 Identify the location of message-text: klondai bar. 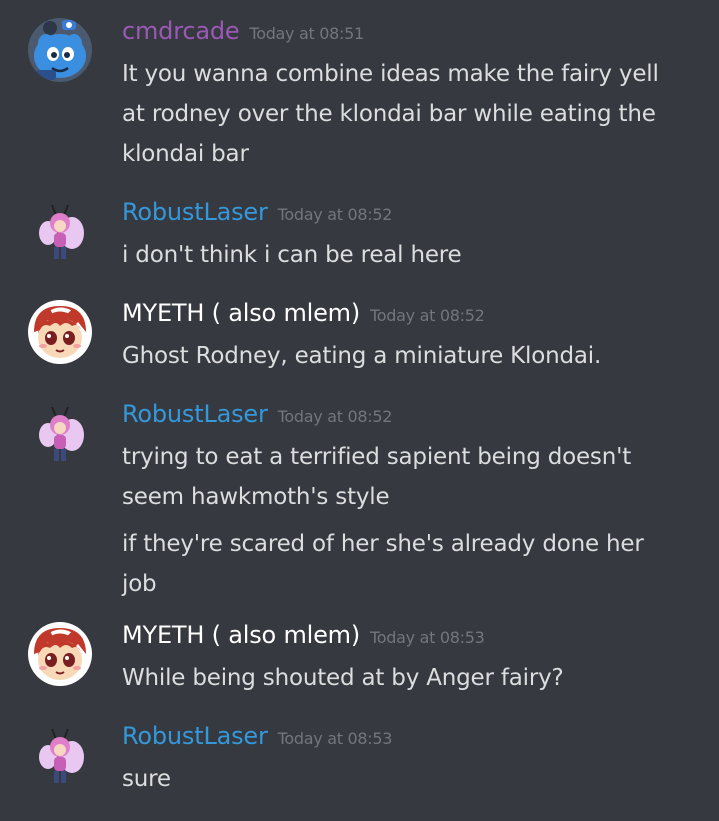
(185, 154).